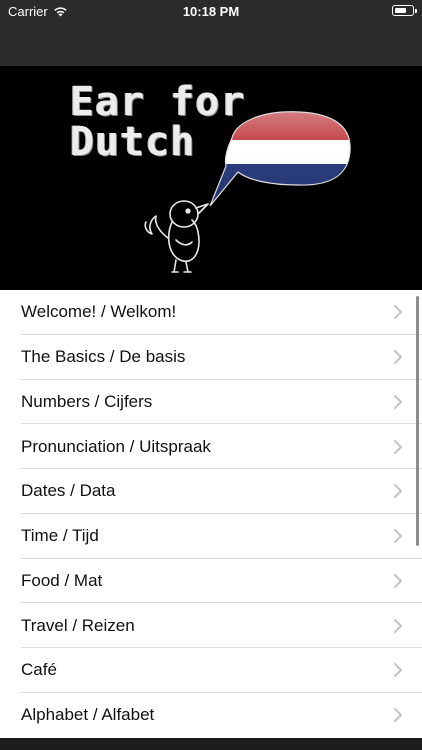  Describe the element at coordinates (211, 357) in the screenshot. I see `menu-row: The Basics / De basis` at that location.